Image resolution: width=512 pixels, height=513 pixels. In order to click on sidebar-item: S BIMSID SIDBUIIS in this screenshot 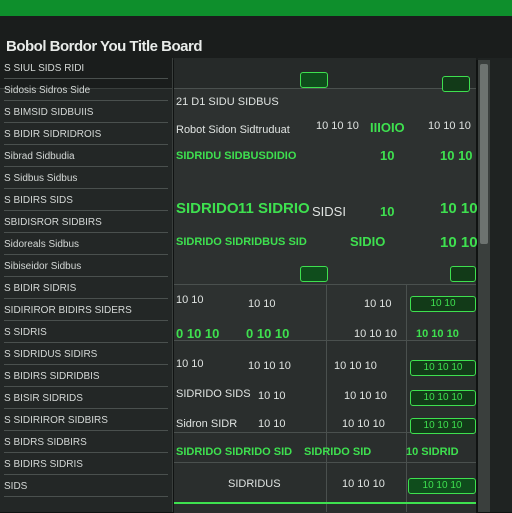, I will do `click(86, 114)`.